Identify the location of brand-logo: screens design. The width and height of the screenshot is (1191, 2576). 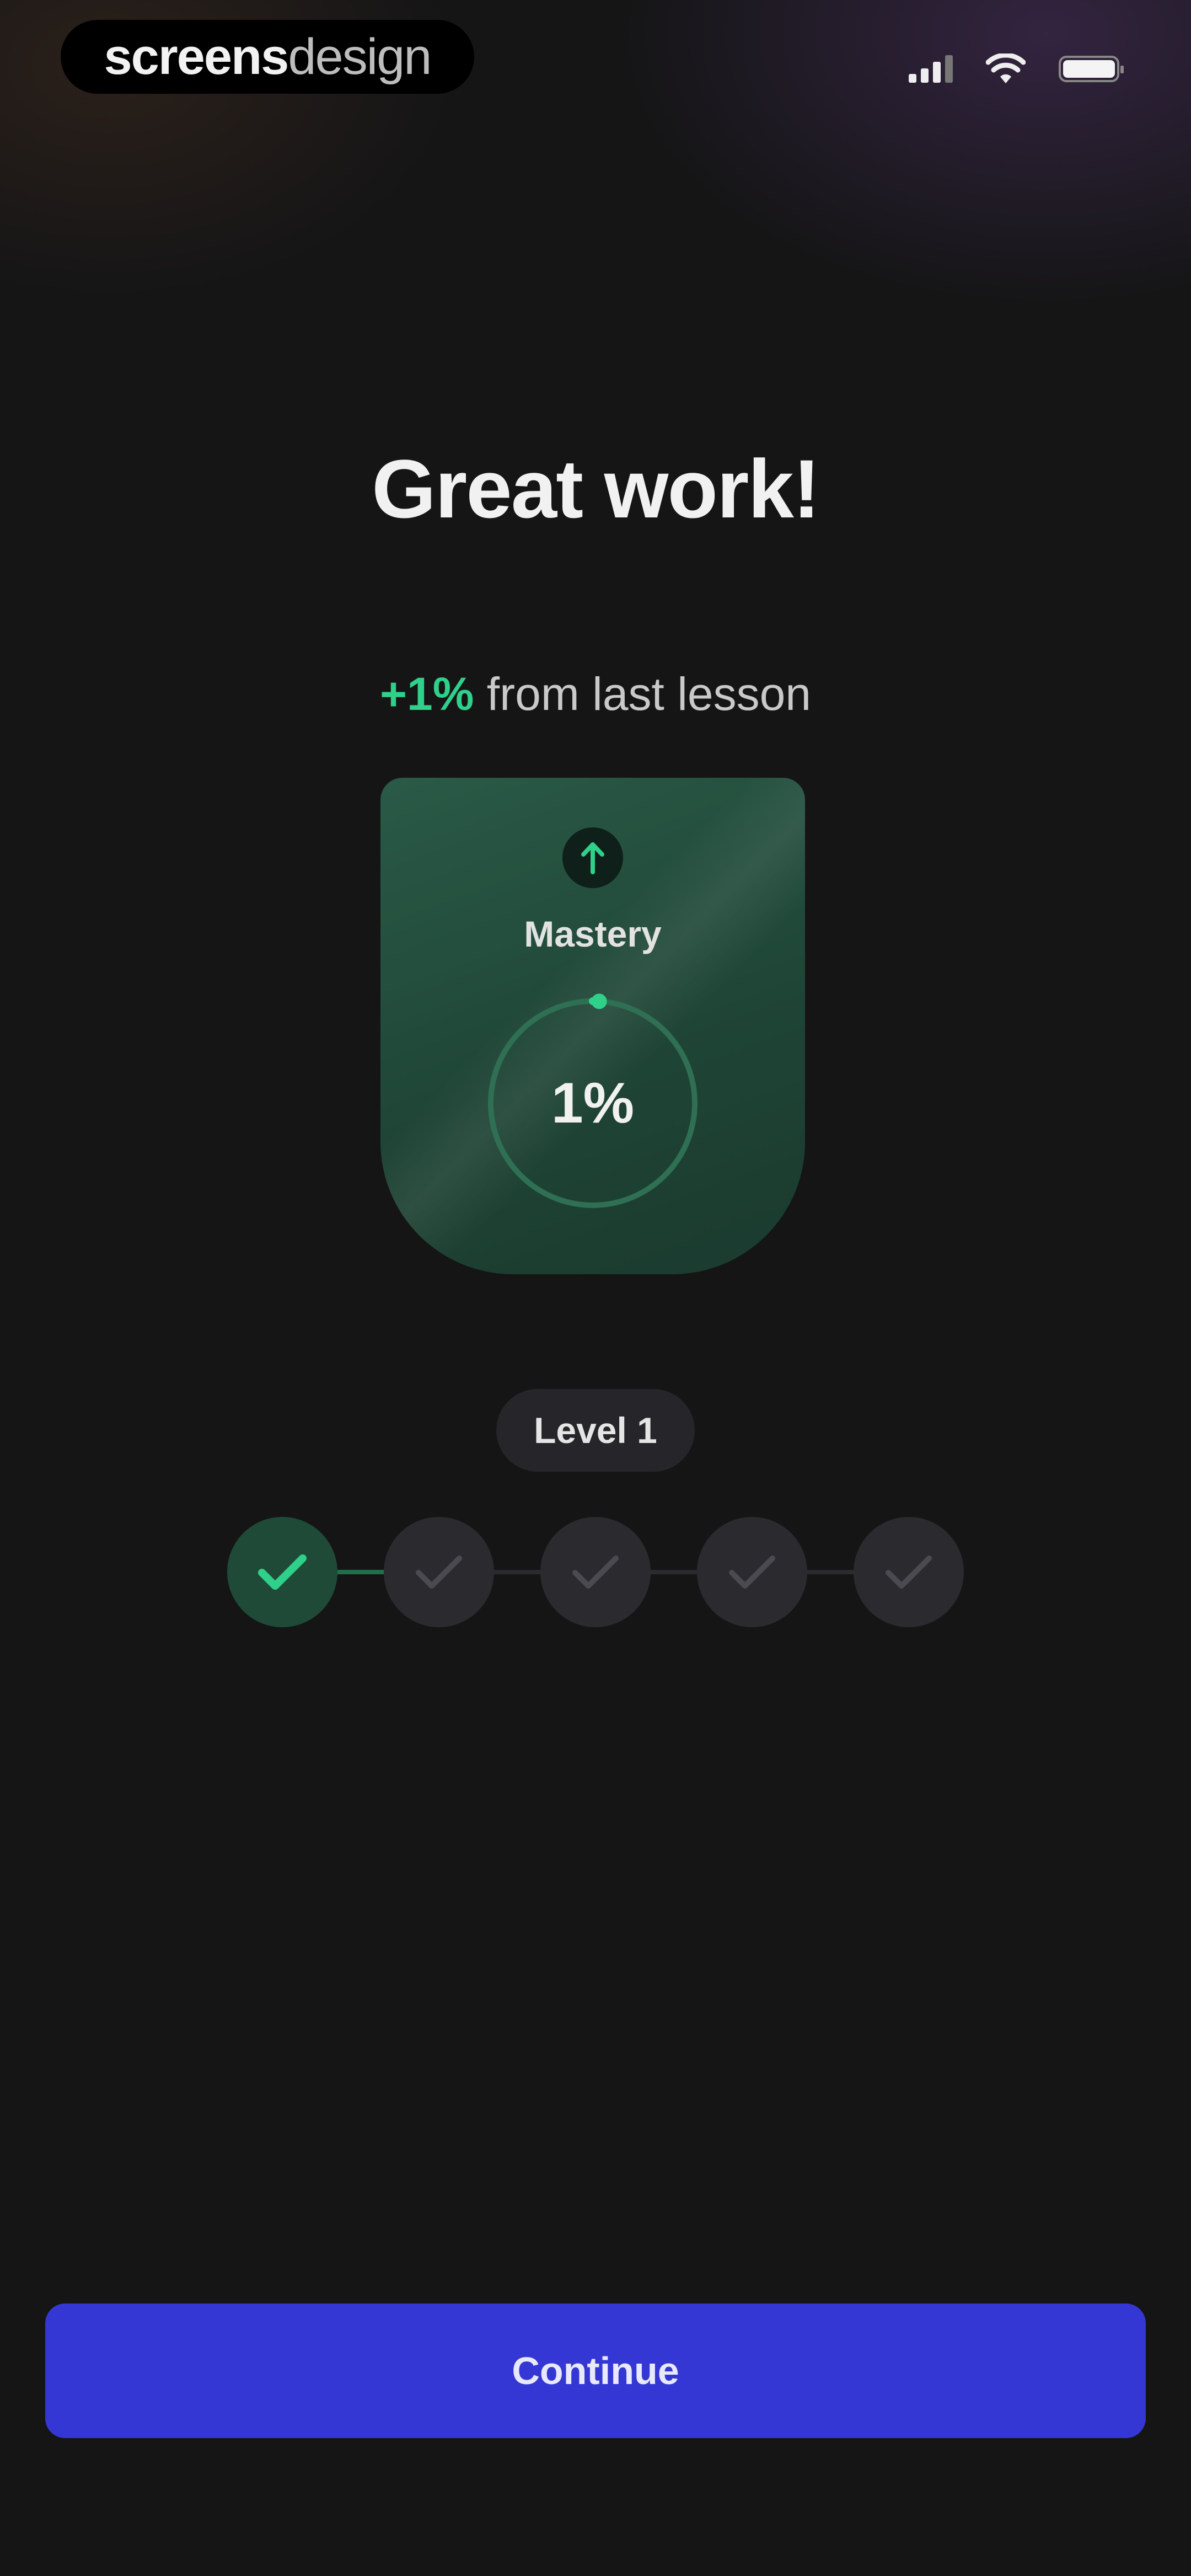
(267, 57).